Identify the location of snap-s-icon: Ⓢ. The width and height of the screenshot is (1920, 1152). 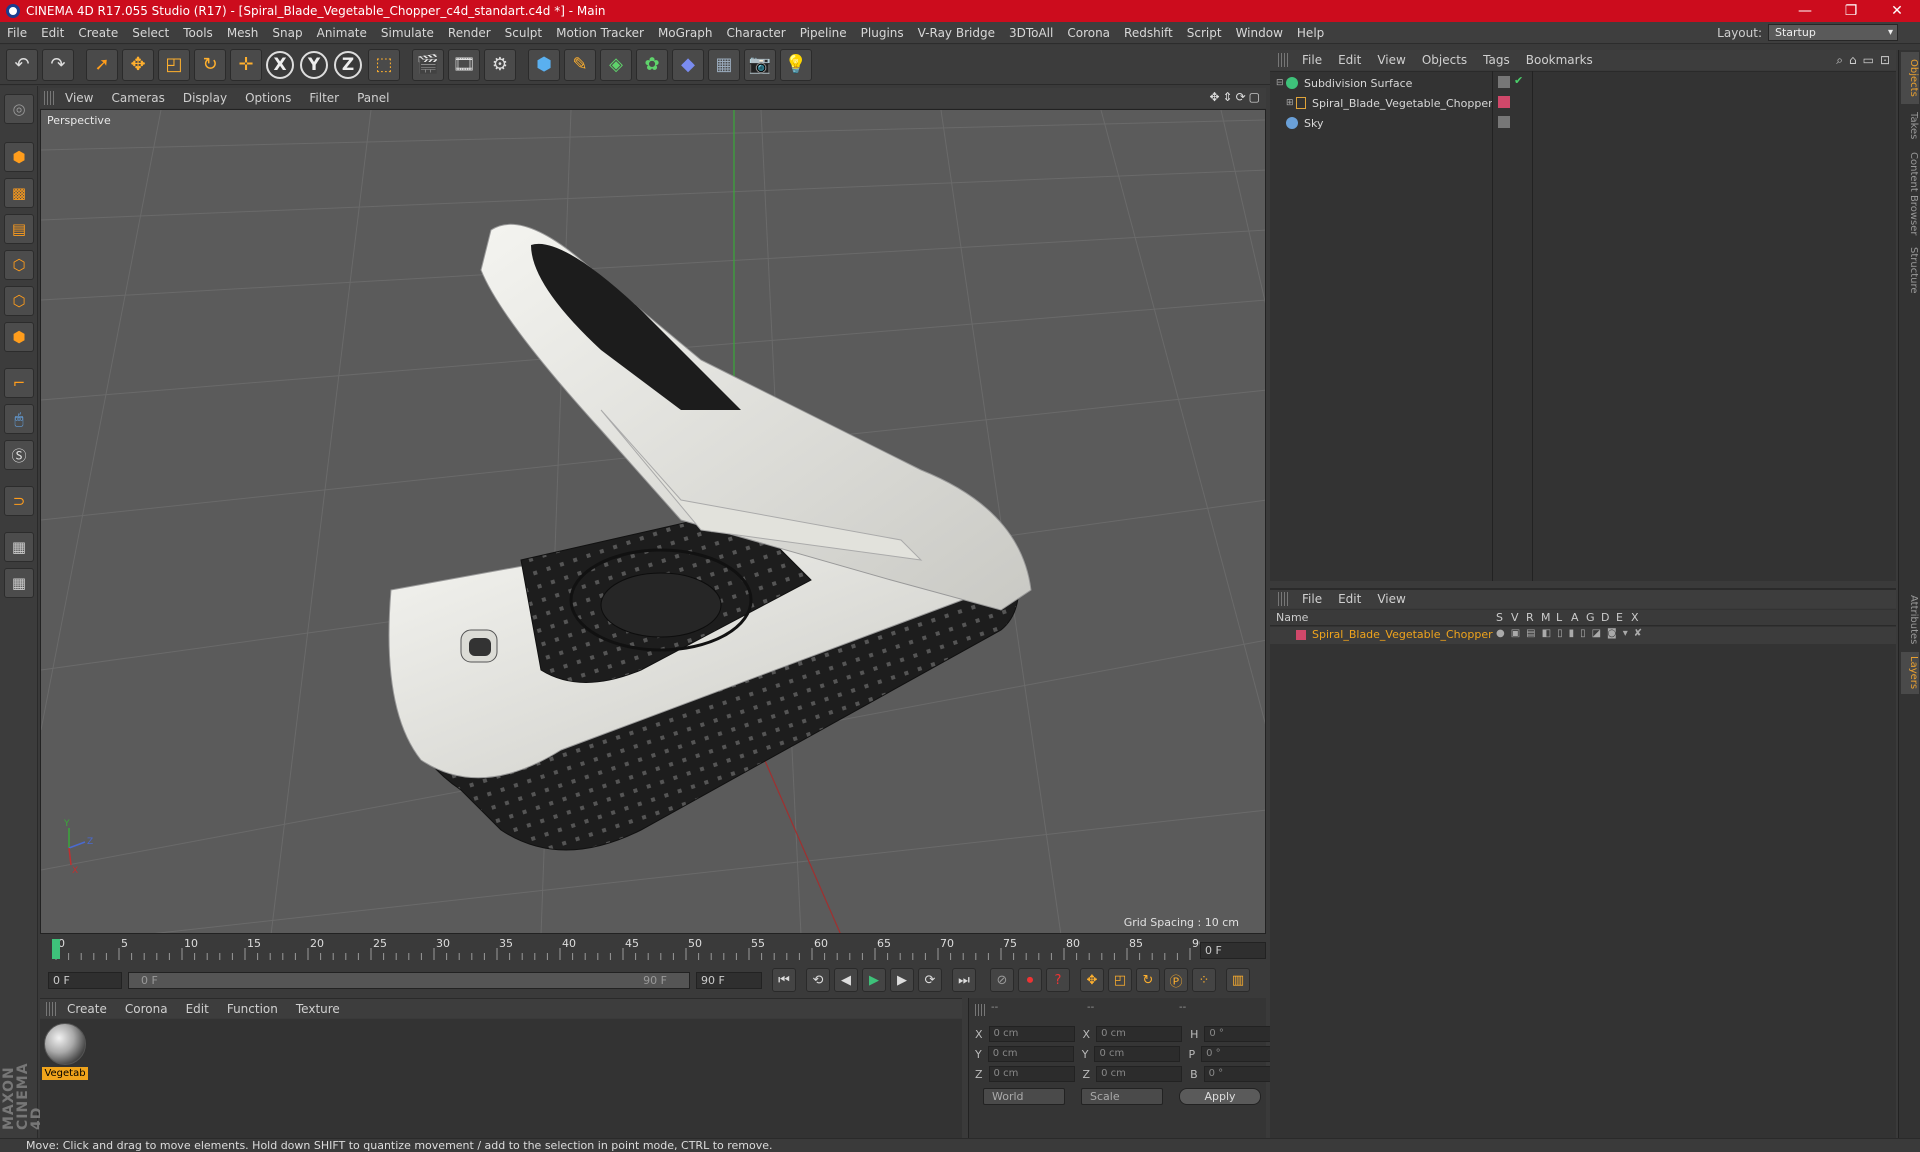
(19, 455).